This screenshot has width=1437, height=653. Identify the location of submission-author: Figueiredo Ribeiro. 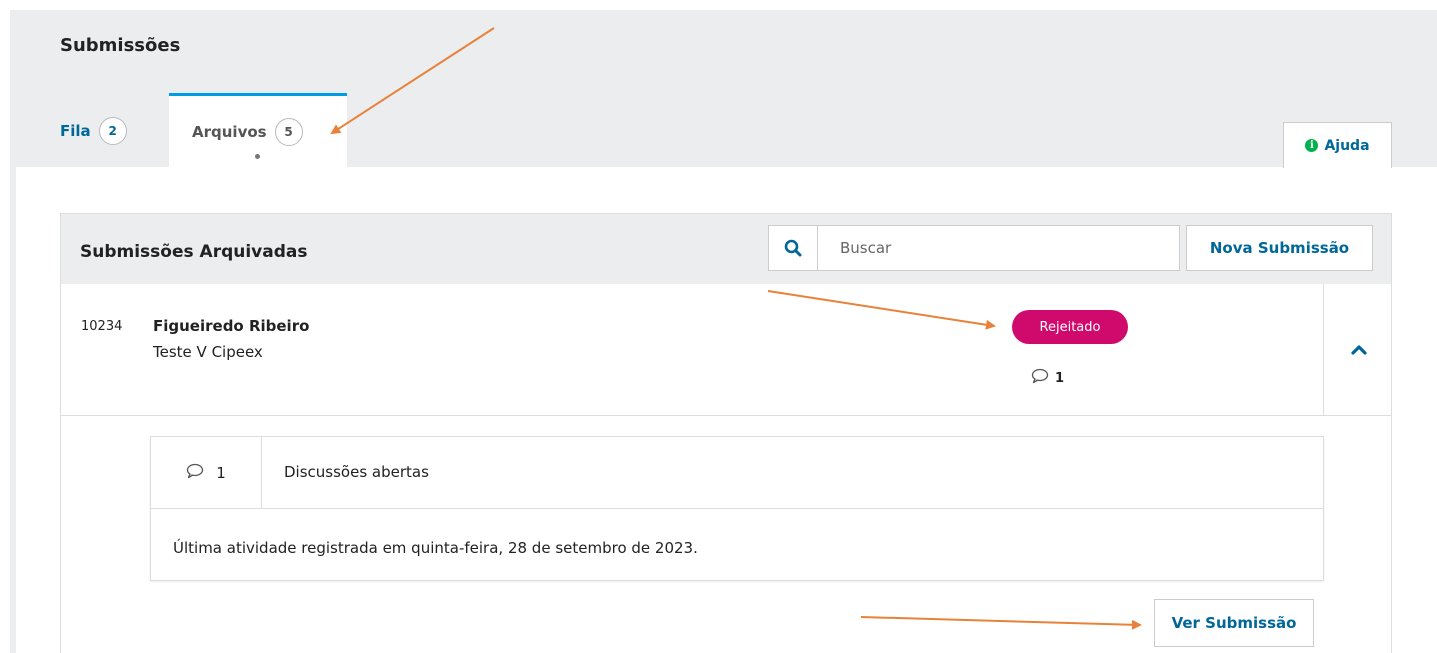
(231, 326).